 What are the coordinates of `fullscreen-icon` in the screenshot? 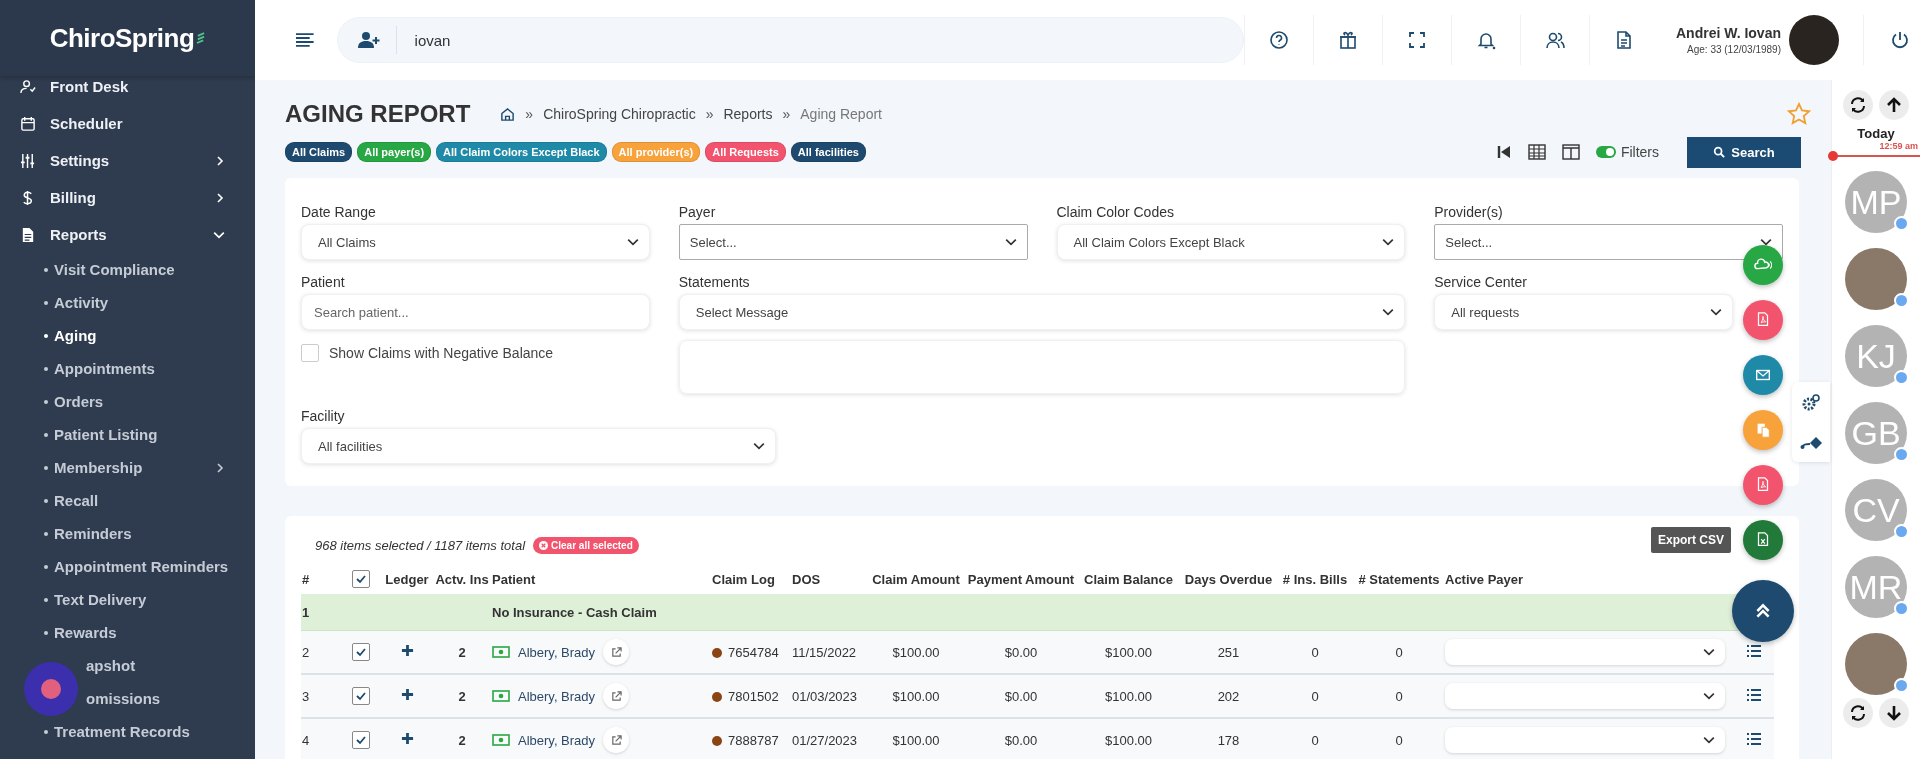 It's located at (1417, 40).